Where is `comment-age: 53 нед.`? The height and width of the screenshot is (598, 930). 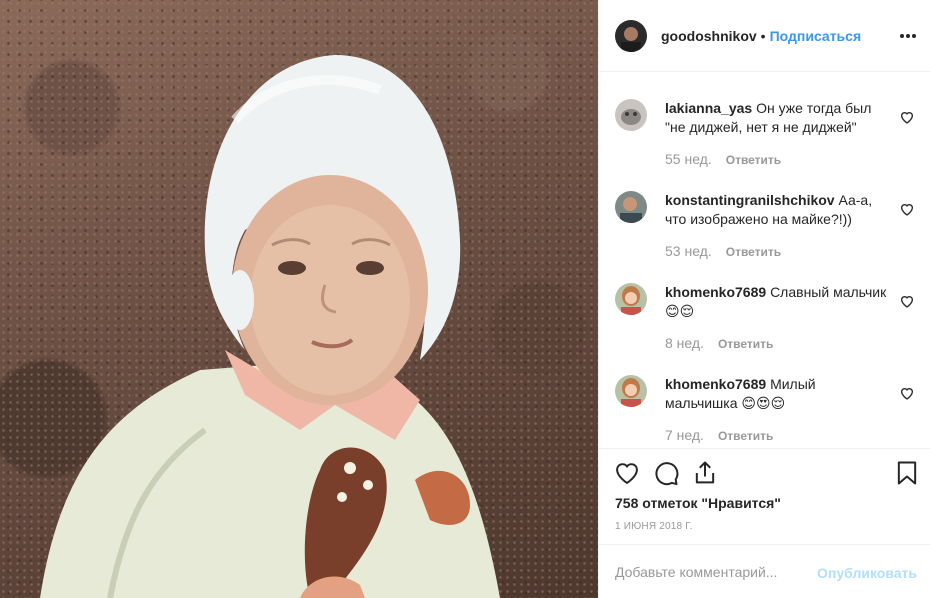
comment-age: 53 нед. is located at coordinates (688, 251).